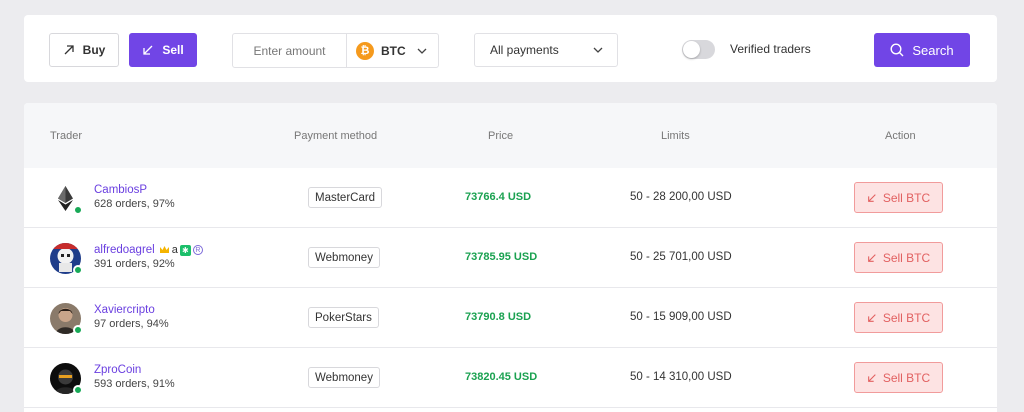  I want to click on currency-select: ₿ BTC, so click(392, 50).